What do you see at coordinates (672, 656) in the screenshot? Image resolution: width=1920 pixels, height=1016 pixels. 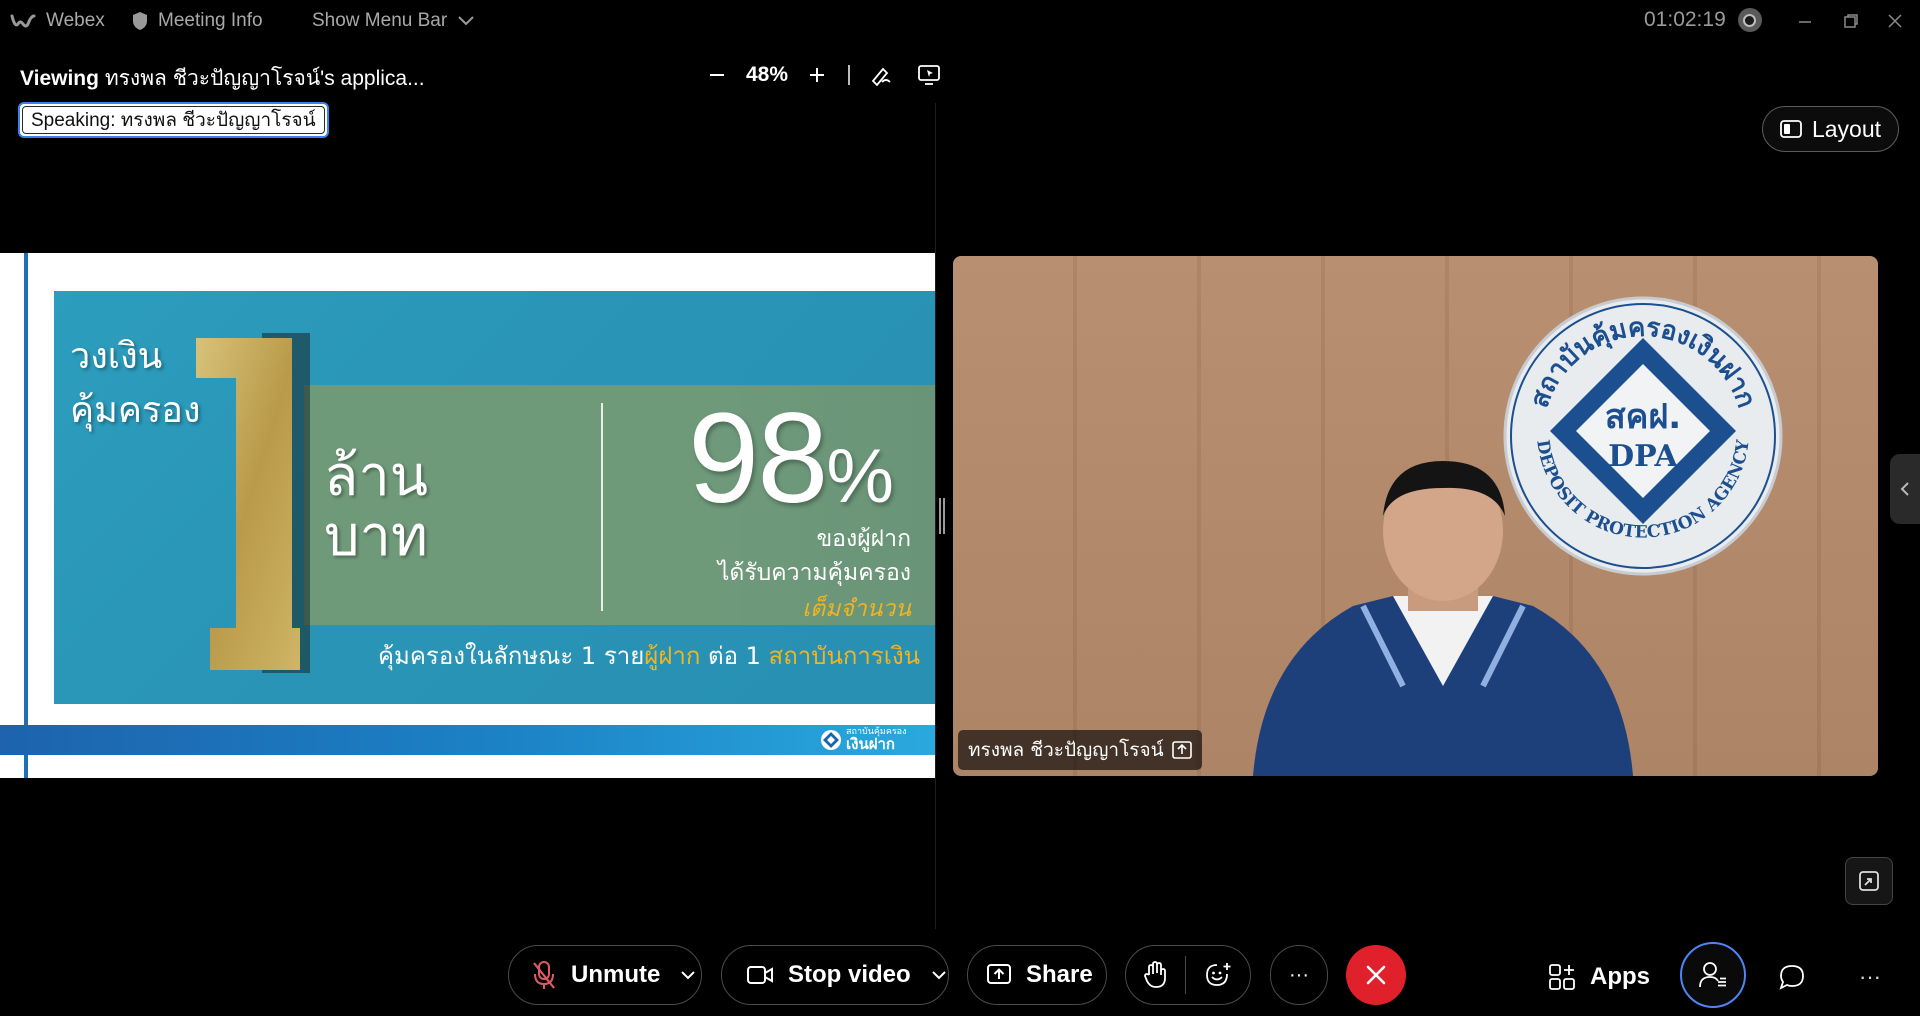 I see `foot-b: ผู้ฝาก` at bounding box center [672, 656].